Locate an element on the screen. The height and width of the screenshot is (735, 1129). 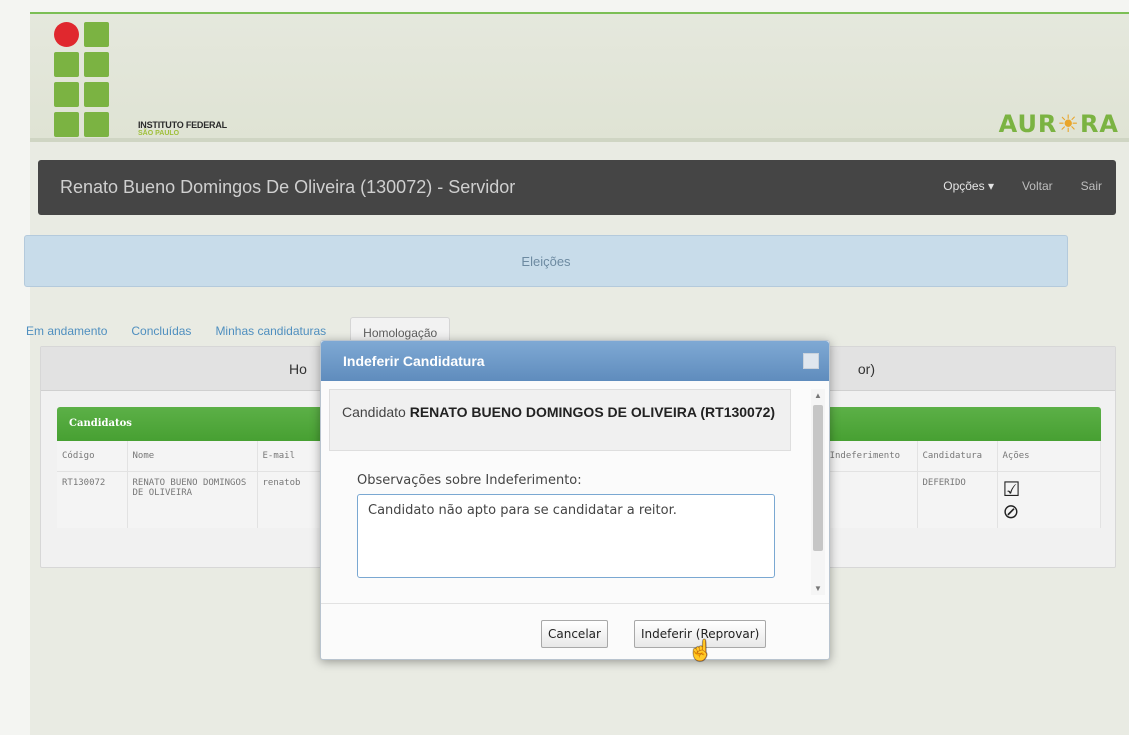
modal-footer: Cancelar Indeferir (Reprovar) is located at coordinates (575, 631).